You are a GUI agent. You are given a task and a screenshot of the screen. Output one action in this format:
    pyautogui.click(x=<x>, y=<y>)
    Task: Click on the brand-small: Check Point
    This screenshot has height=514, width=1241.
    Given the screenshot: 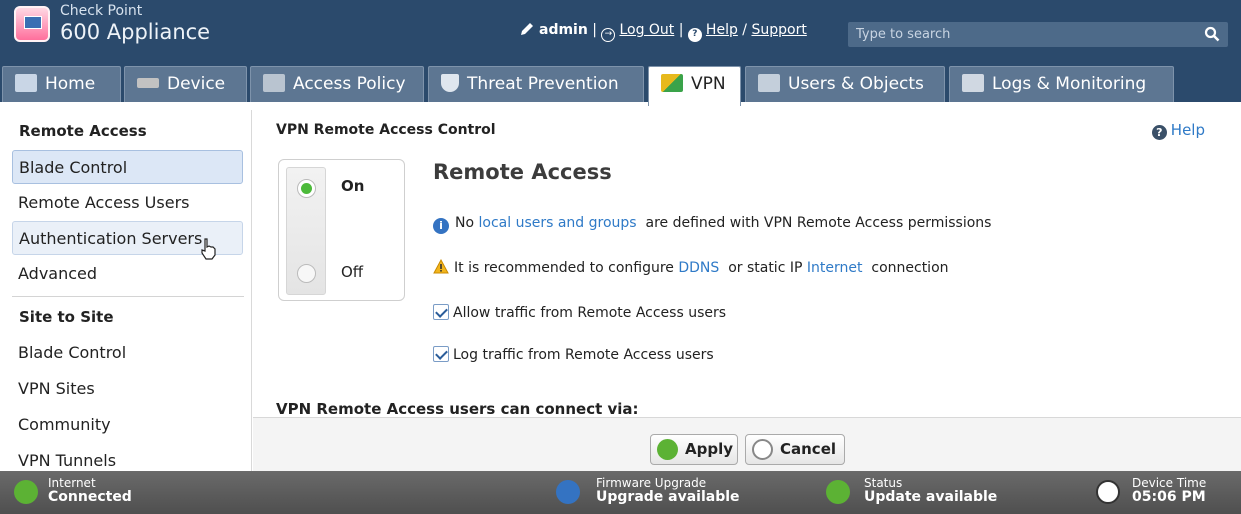 What is the action you would take?
    pyautogui.click(x=101, y=11)
    